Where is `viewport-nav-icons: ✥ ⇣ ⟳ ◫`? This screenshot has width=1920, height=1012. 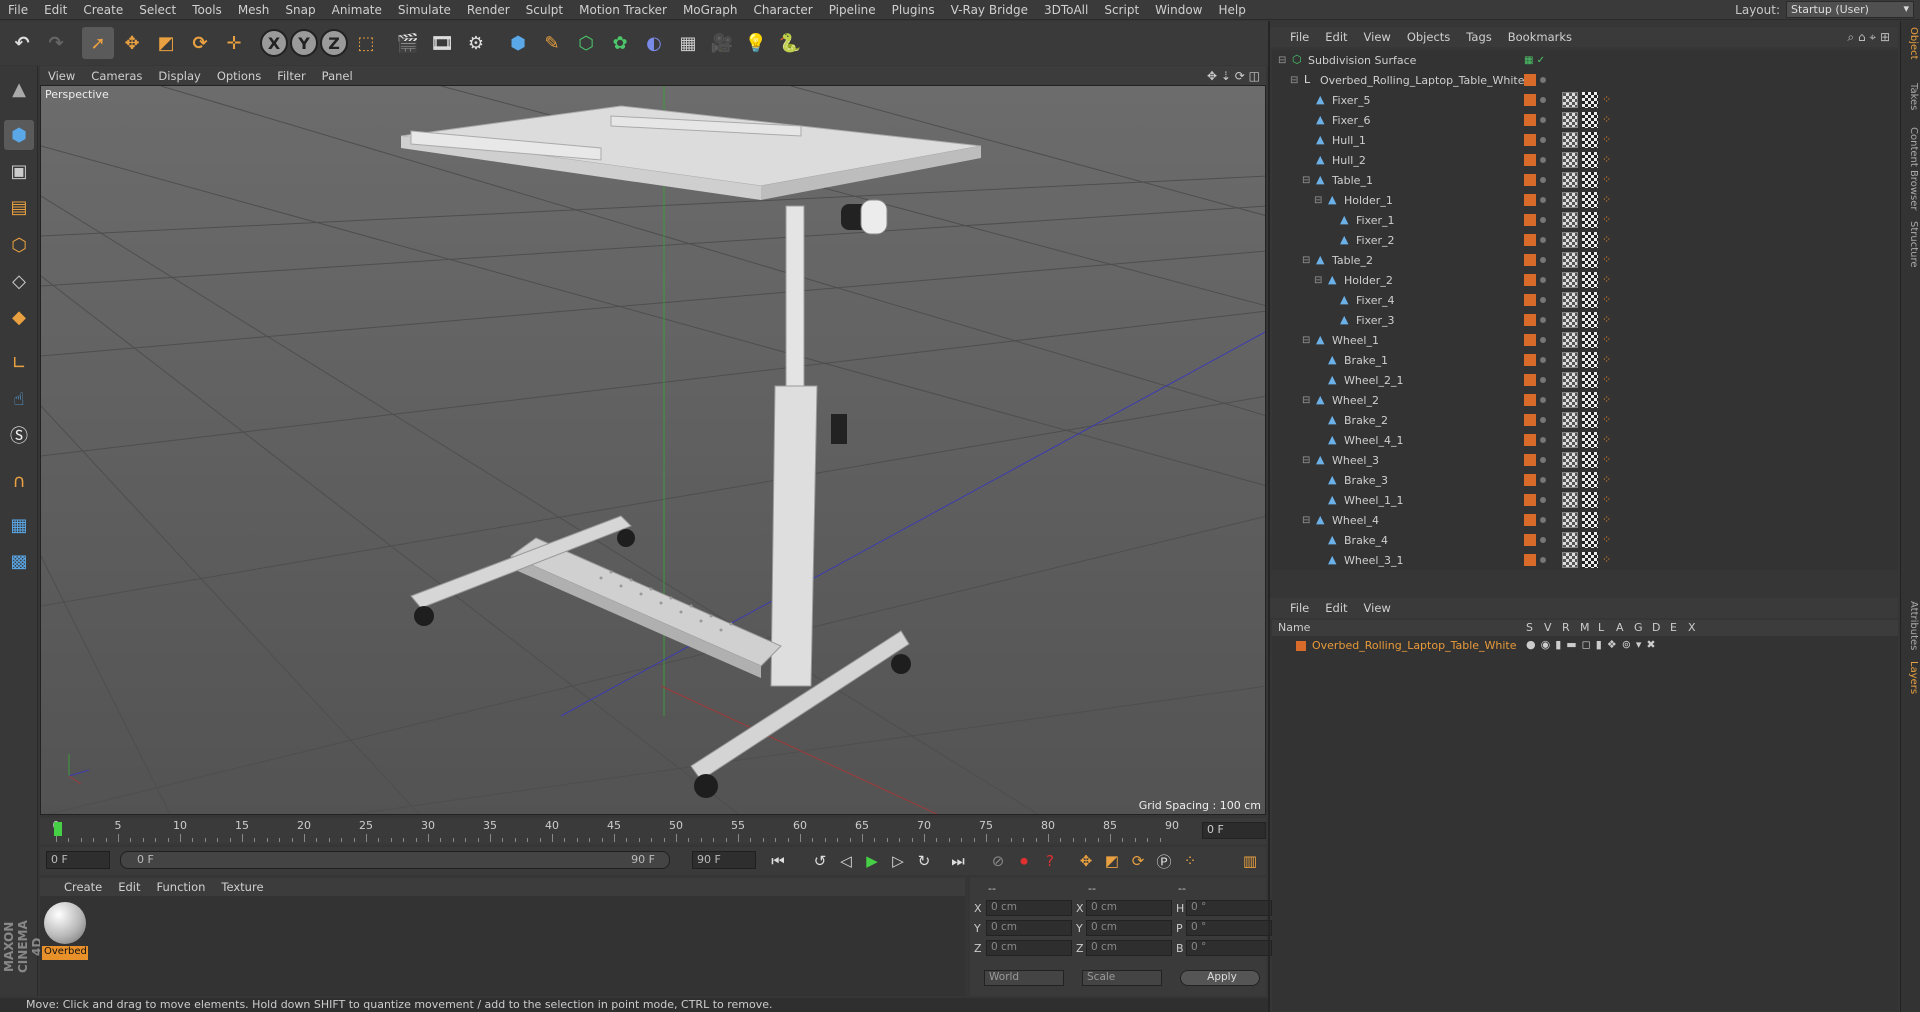
viewport-nav-icons: ✥ ⇣ ⟳ ◫ is located at coordinates (1233, 76).